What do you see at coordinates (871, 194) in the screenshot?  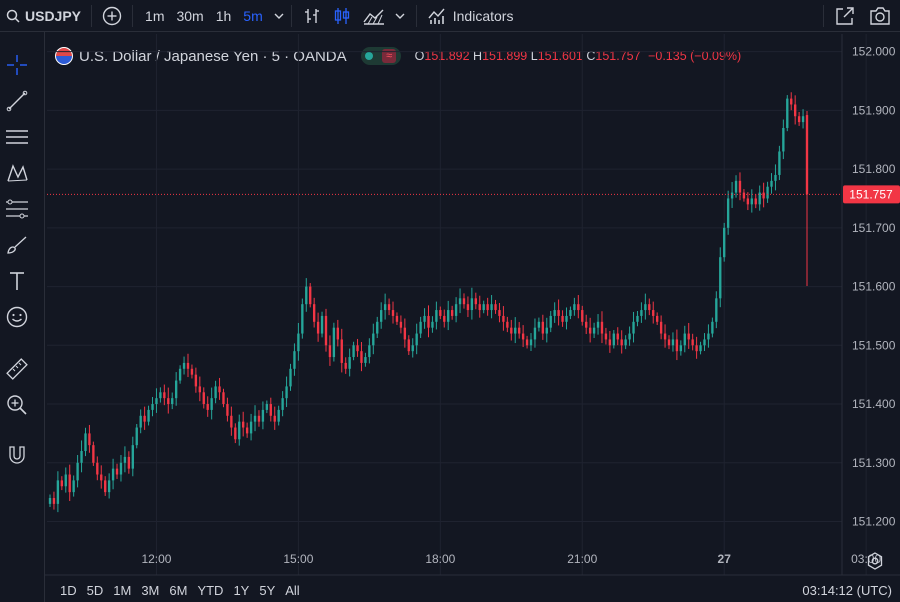 I see `last-price-badge` at bounding box center [871, 194].